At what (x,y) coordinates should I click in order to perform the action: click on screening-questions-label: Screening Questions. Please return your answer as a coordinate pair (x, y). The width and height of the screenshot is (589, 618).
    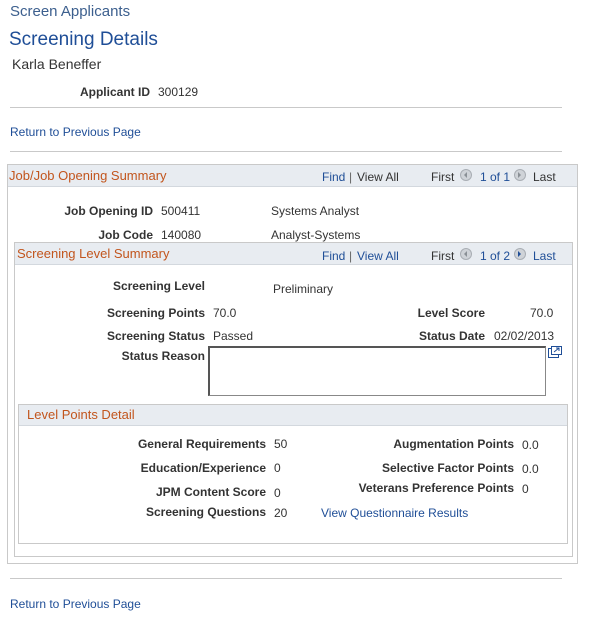
    Looking at the image, I should click on (205, 512).